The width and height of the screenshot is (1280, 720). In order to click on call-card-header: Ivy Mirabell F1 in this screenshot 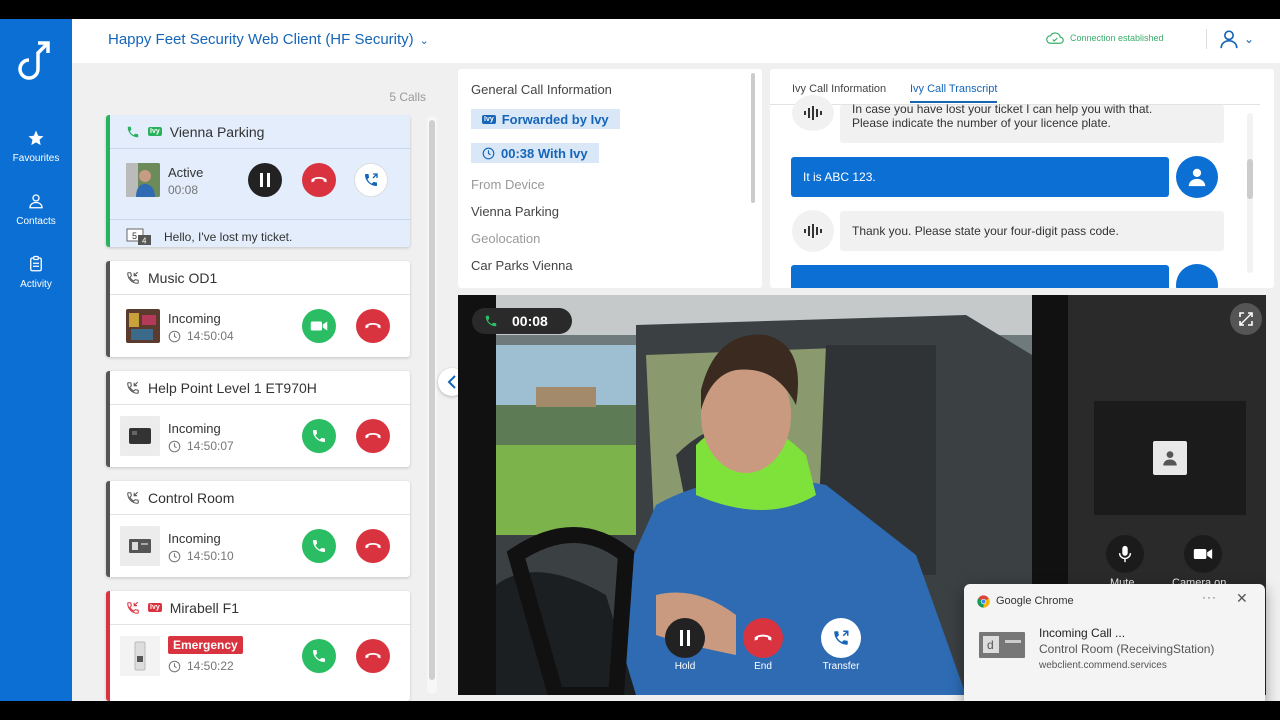, I will do `click(260, 608)`.